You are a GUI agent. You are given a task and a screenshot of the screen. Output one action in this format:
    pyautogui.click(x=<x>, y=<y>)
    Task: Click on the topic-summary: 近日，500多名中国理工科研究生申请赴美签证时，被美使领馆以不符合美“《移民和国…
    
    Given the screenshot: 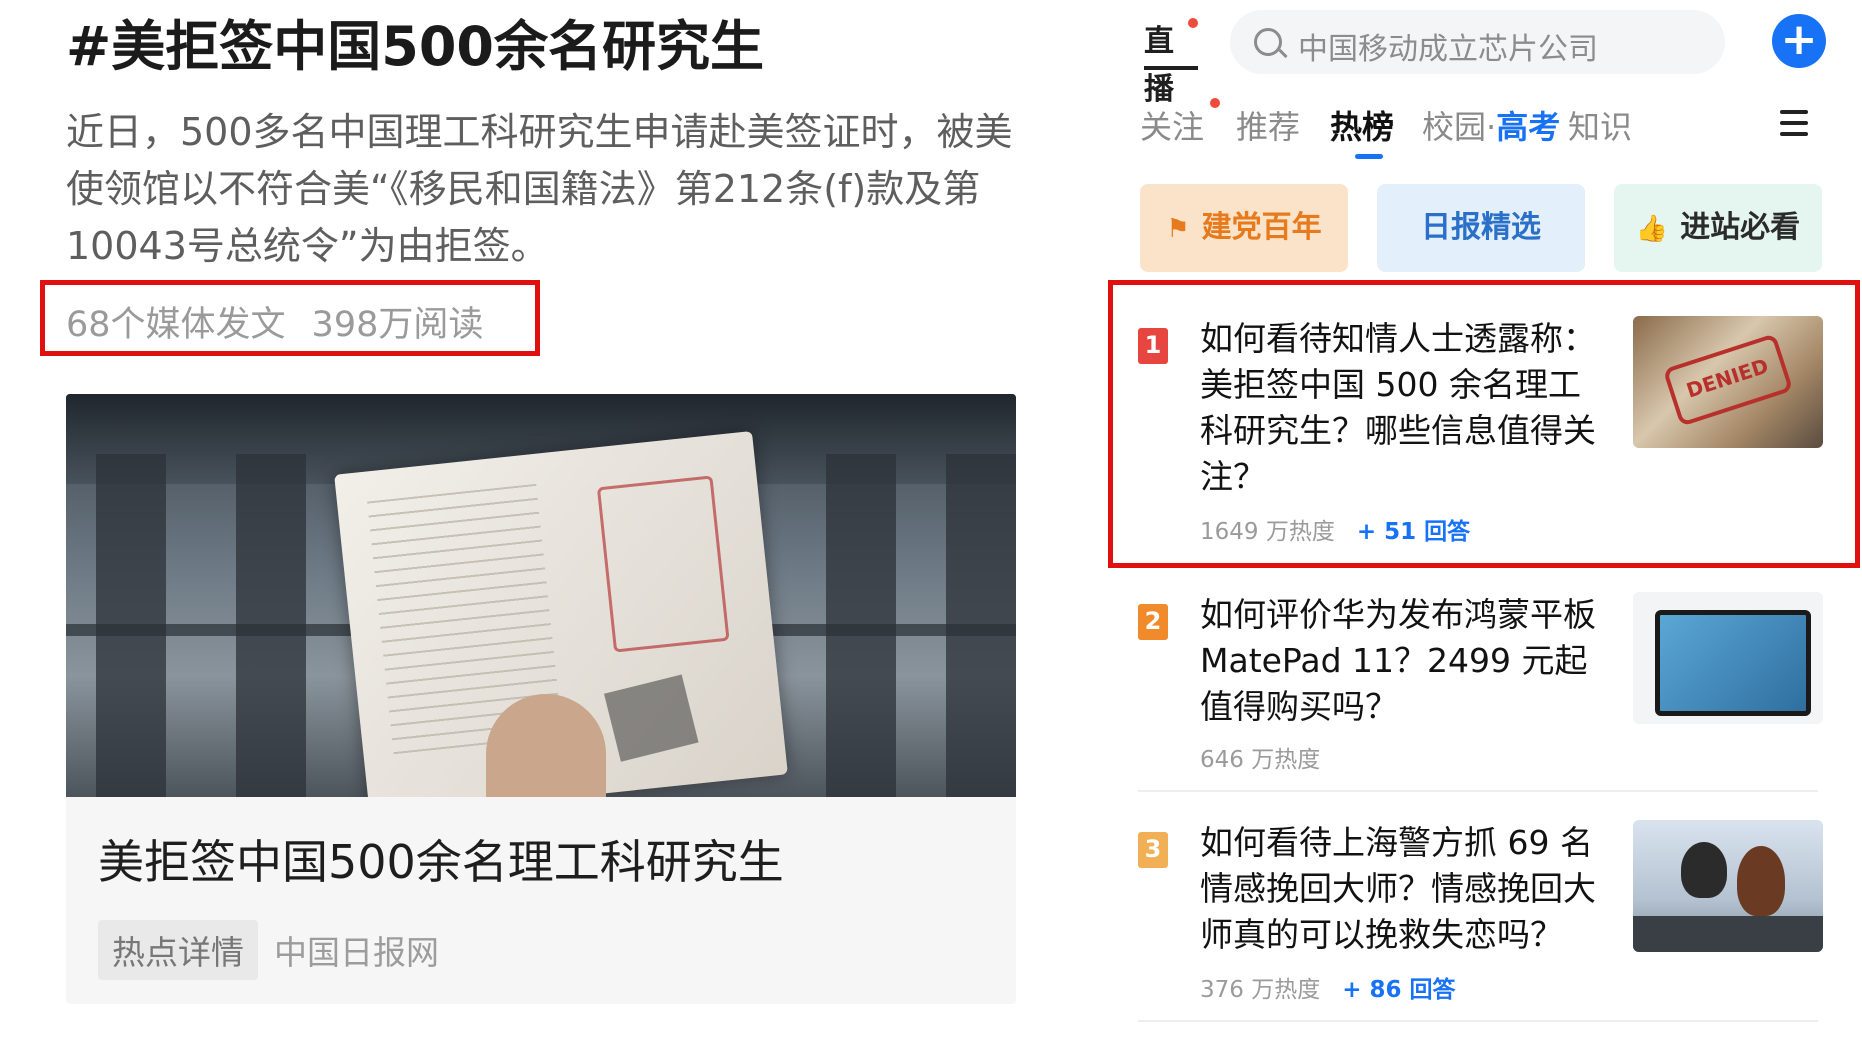 What is the action you would take?
    pyautogui.click(x=539, y=189)
    